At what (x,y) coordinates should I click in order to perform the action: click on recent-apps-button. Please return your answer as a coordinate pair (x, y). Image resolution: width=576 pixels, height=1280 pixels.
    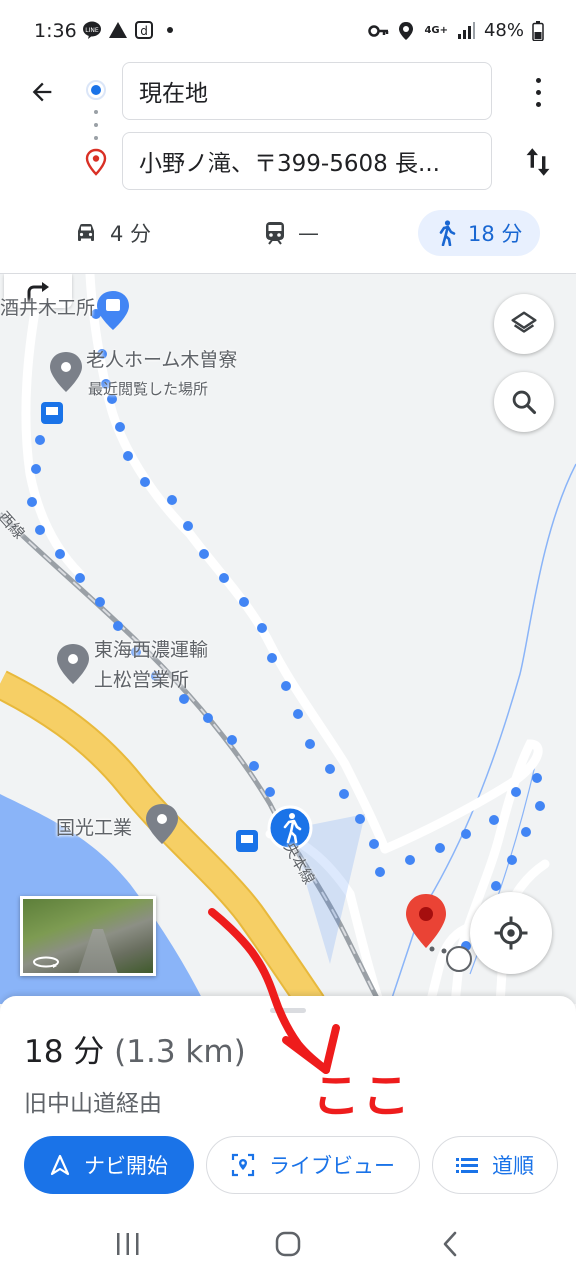
    Looking at the image, I should click on (128, 1244).